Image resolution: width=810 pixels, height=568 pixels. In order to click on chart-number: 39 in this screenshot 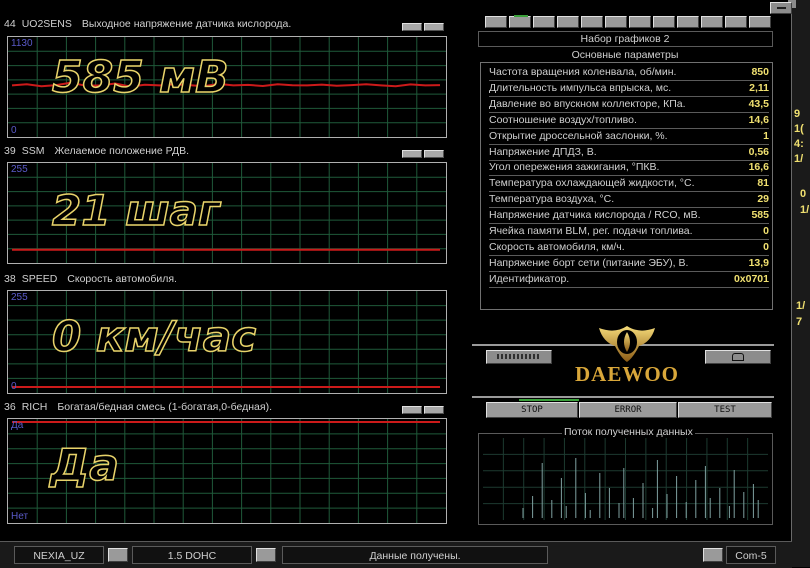, I will do `click(10, 151)`.